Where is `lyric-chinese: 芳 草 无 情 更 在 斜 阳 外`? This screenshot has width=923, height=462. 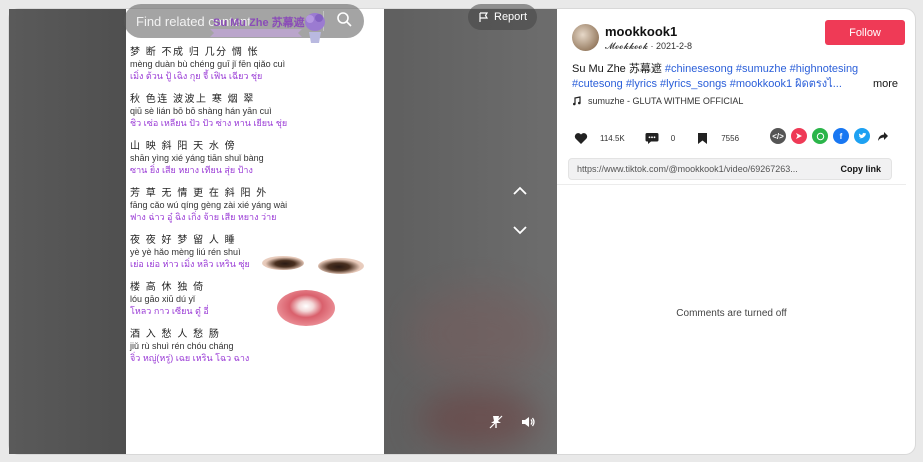
lyric-chinese: 芳 草 无 情 更 在 斜 阳 外 is located at coordinates (199, 193).